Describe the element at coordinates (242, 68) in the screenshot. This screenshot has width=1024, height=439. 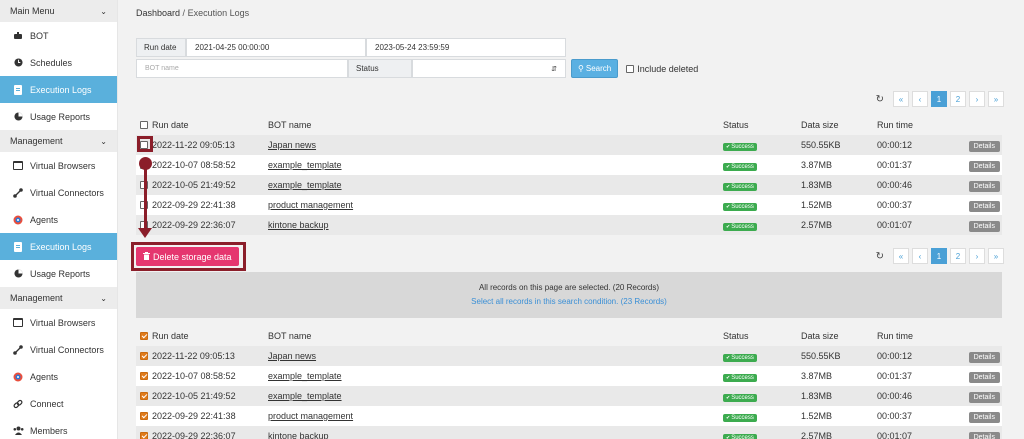
I see `bot-name-input: BOT name` at that location.